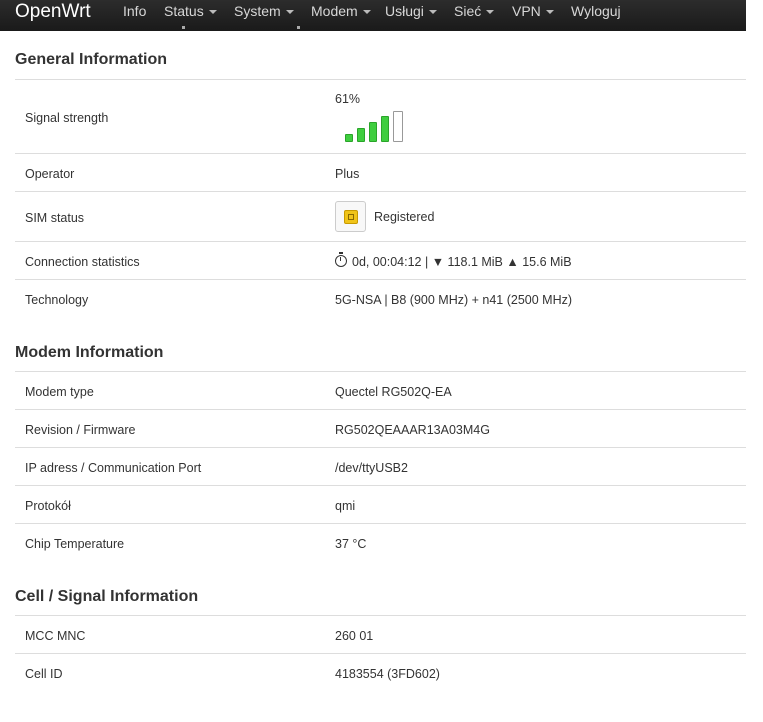 The image size is (763, 722). I want to click on menu-item-modem: Modem, so click(341, 11).